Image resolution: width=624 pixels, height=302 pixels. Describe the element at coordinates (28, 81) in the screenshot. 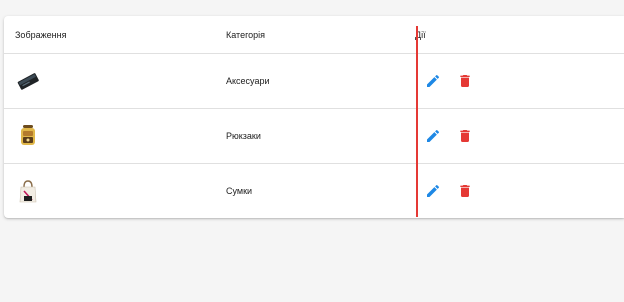

I see `accessory-case-icon` at that location.